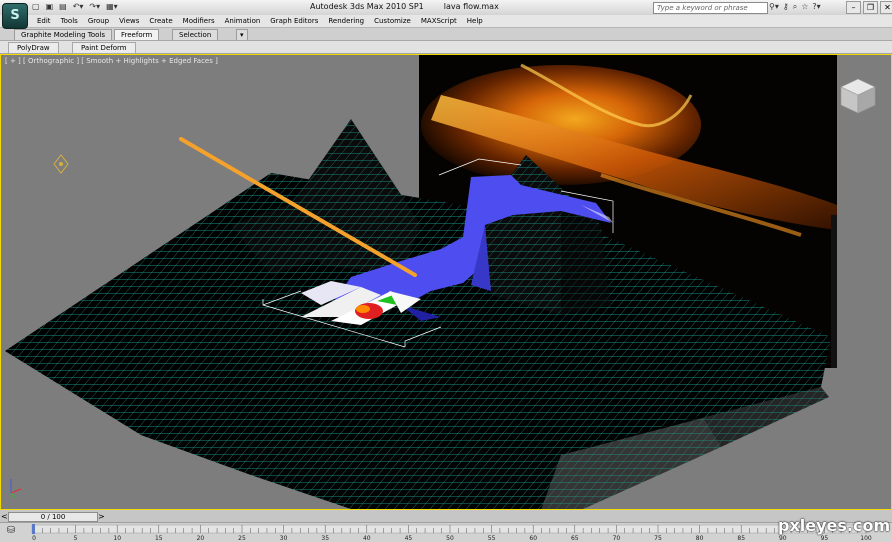  Describe the element at coordinates (533, 538) in the screenshot. I see `ruler-tick-label: 60` at that location.